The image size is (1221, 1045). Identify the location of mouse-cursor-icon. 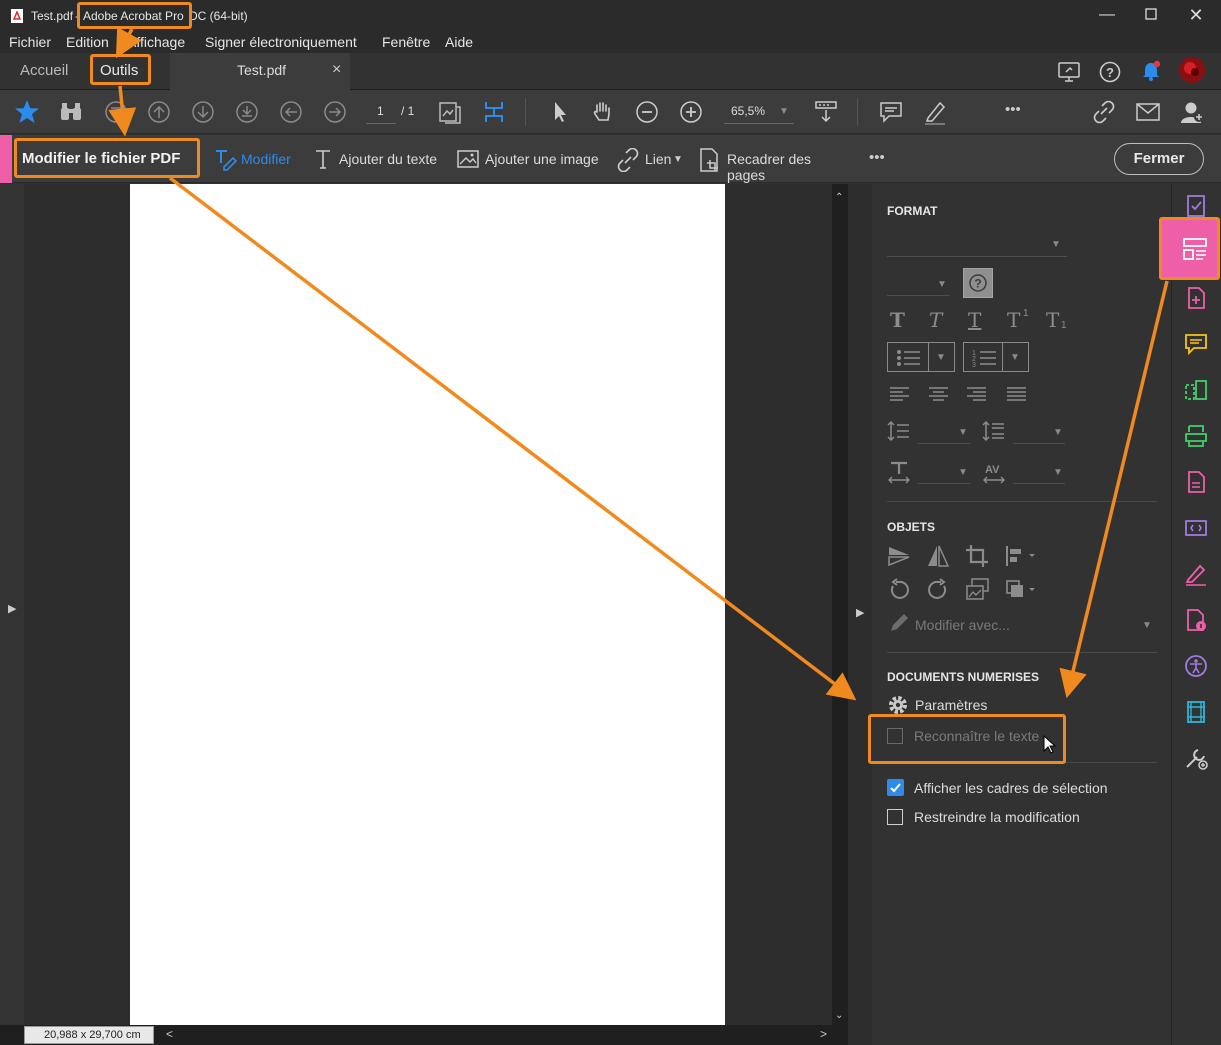
(1050, 744).